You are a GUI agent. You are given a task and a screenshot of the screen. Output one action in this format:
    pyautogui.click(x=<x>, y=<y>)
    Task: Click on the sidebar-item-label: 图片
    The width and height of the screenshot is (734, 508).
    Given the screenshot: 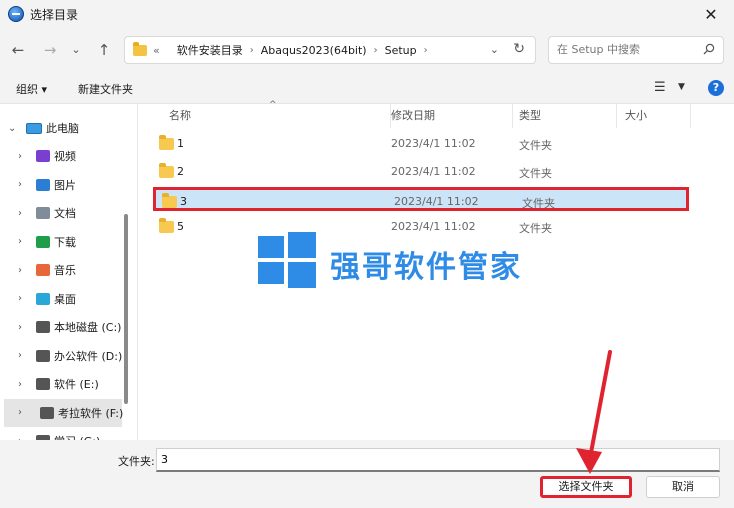 What is the action you would take?
    pyautogui.click(x=65, y=185)
    